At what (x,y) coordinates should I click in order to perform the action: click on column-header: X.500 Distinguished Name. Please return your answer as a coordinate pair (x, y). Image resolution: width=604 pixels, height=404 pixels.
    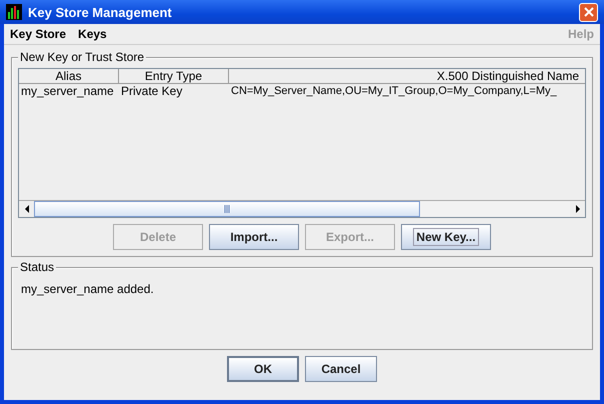
    Looking at the image, I should click on (407, 76).